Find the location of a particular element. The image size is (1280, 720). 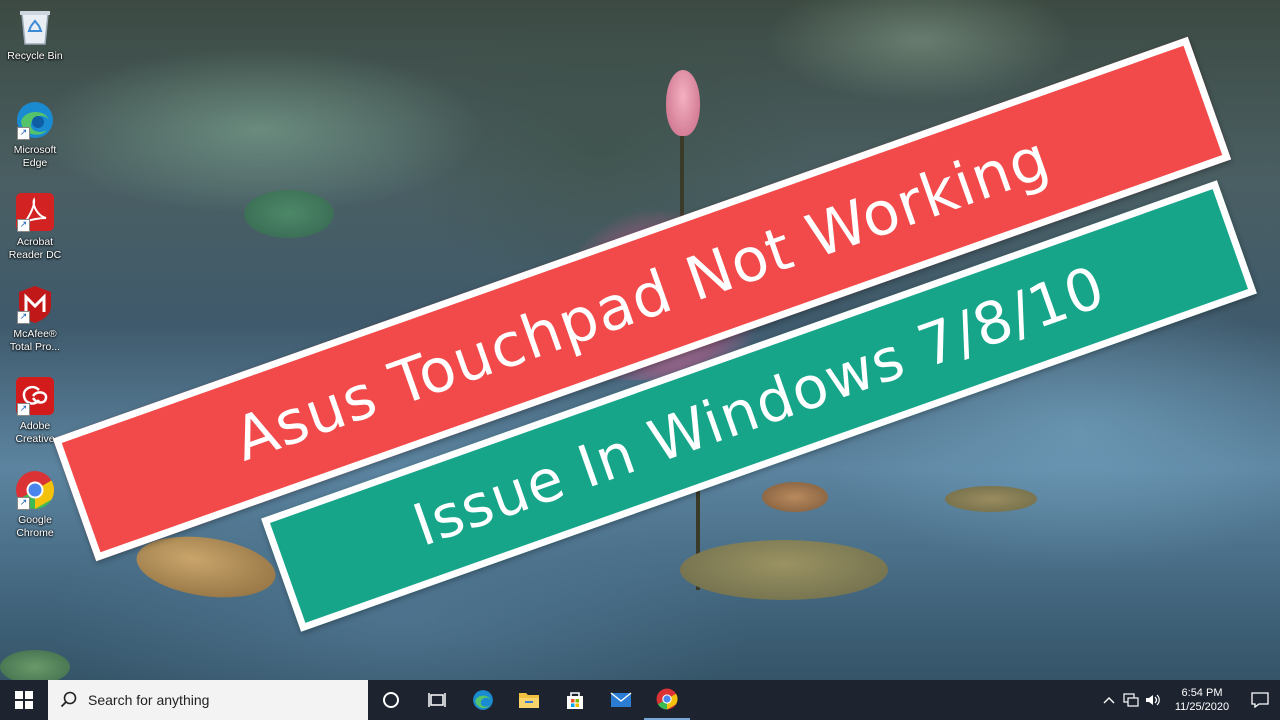

clock-date: 11/25/2020 is located at coordinates (1202, 707).